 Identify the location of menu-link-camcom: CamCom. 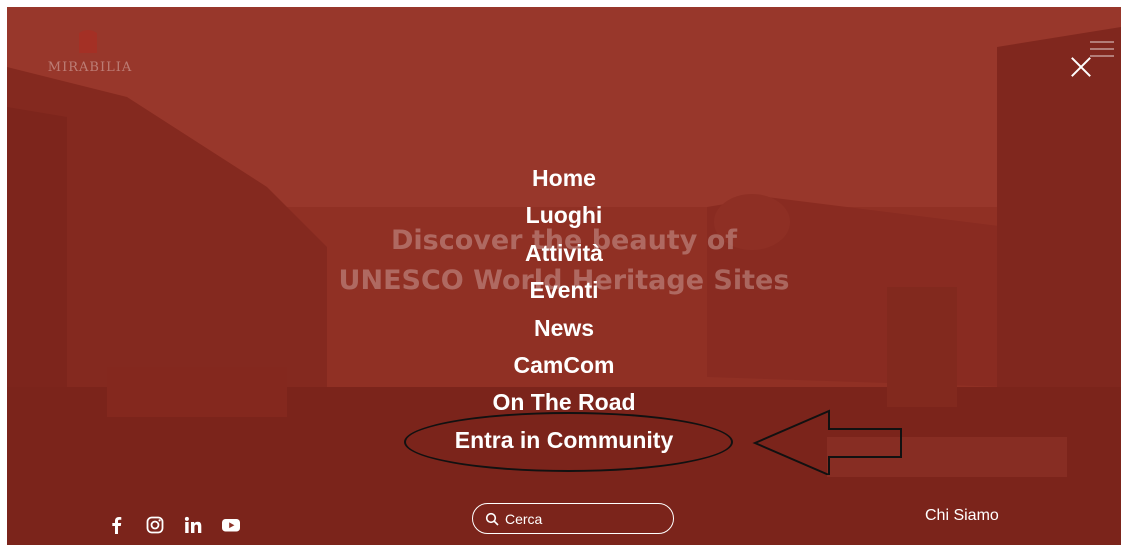
(564, 365).